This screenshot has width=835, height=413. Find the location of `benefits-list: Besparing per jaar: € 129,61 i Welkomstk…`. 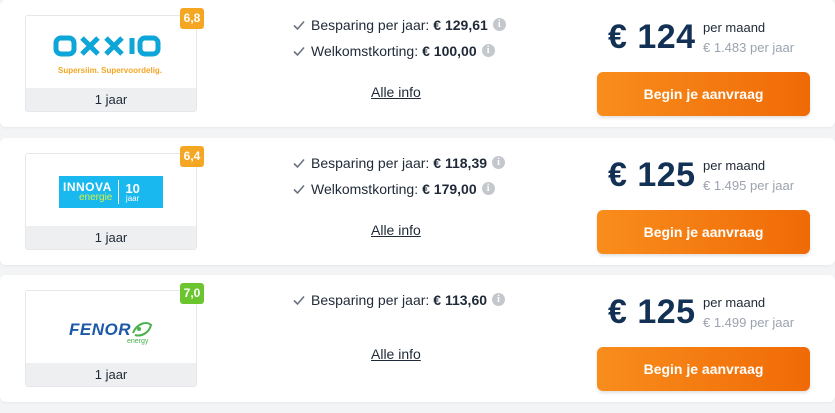

benefits-list: Besparing per jaar: € 129,61 i Welkomstk… is located at coordinates (399, 40).